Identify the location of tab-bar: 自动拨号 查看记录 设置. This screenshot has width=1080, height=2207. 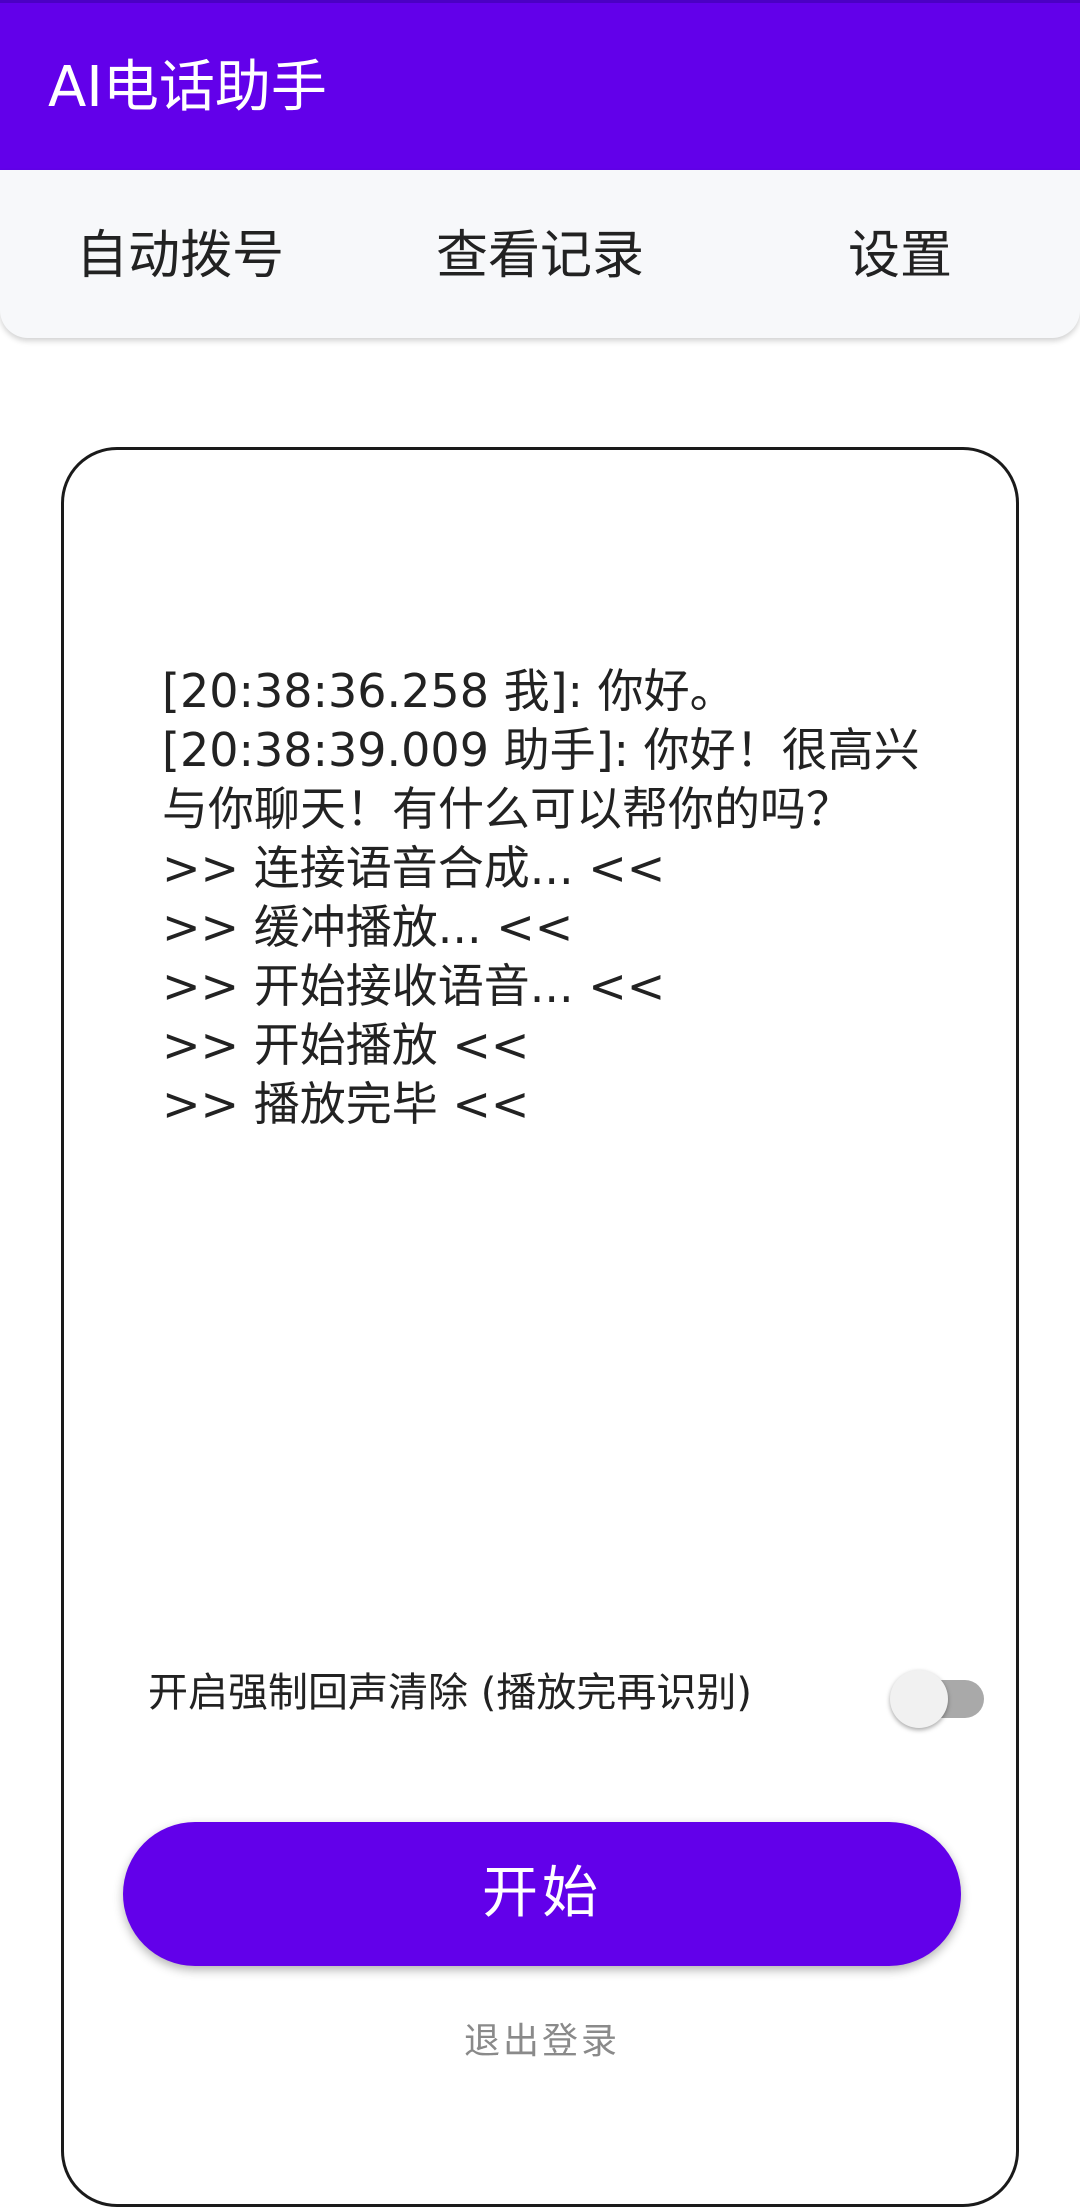
(540, 254).